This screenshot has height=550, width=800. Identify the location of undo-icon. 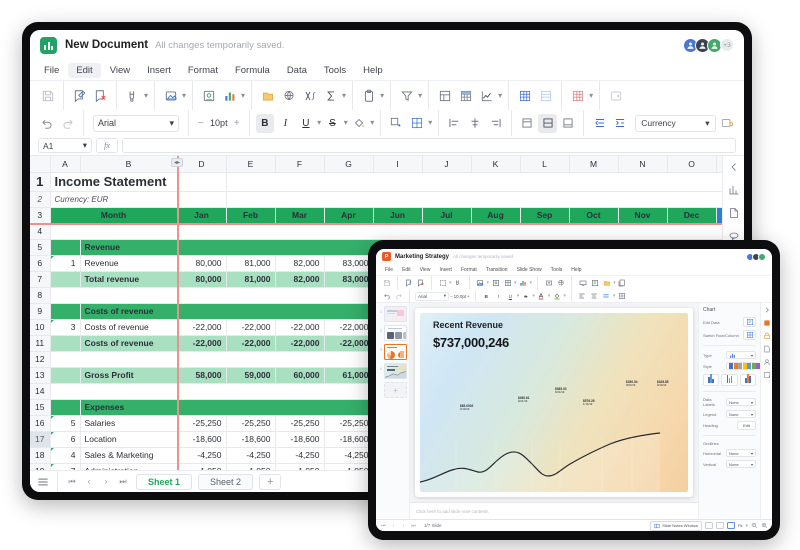
(47, 123).